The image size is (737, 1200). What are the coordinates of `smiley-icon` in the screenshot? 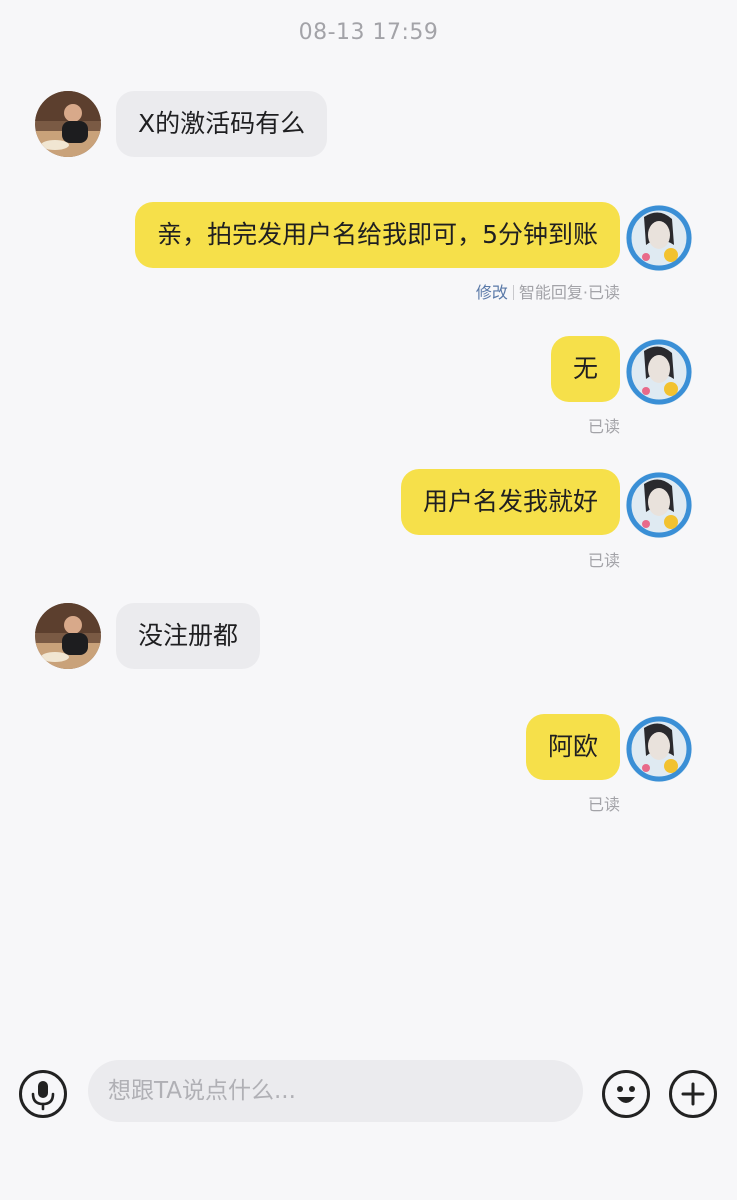 It's located at (626, 1094).